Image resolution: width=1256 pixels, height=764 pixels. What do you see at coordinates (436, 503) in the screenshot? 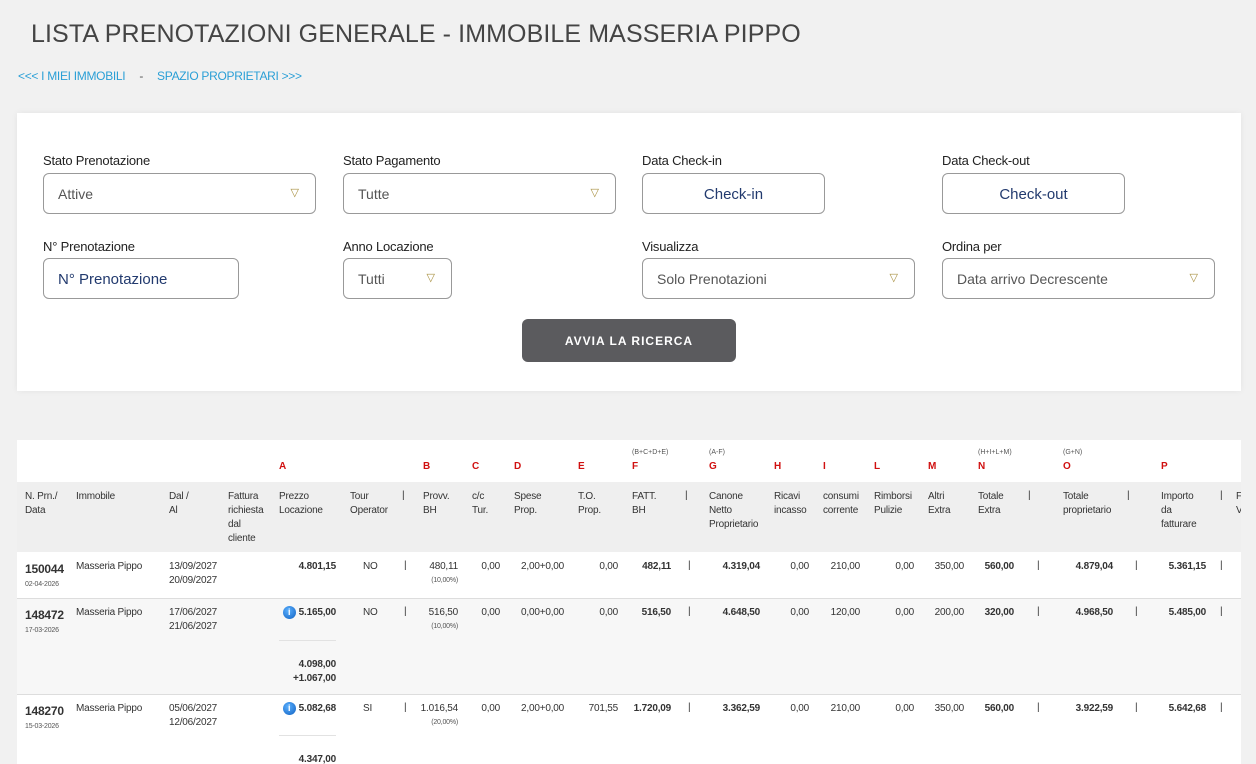
I see `header-provv: Provv. BH` at bounding box center [436, 503].